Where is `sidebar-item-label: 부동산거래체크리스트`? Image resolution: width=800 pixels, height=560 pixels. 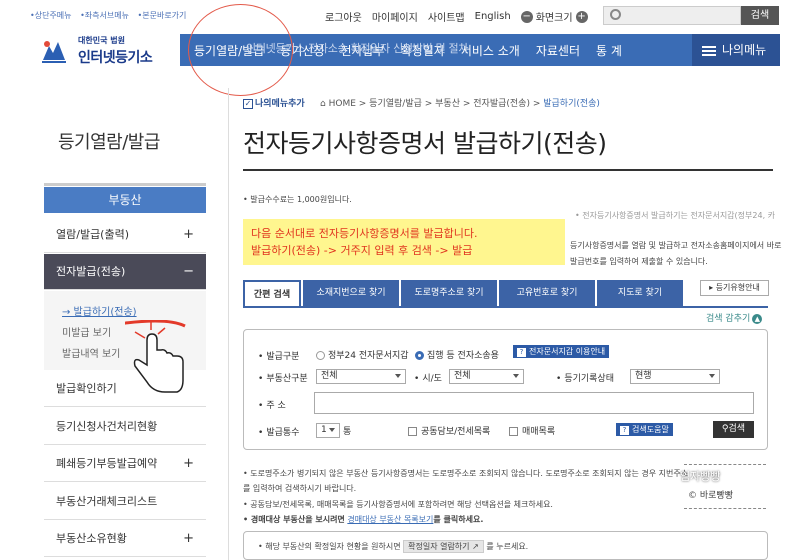
sidebar-item-label: 부동산거래체크리스트 is located at coordinates (107, 501).